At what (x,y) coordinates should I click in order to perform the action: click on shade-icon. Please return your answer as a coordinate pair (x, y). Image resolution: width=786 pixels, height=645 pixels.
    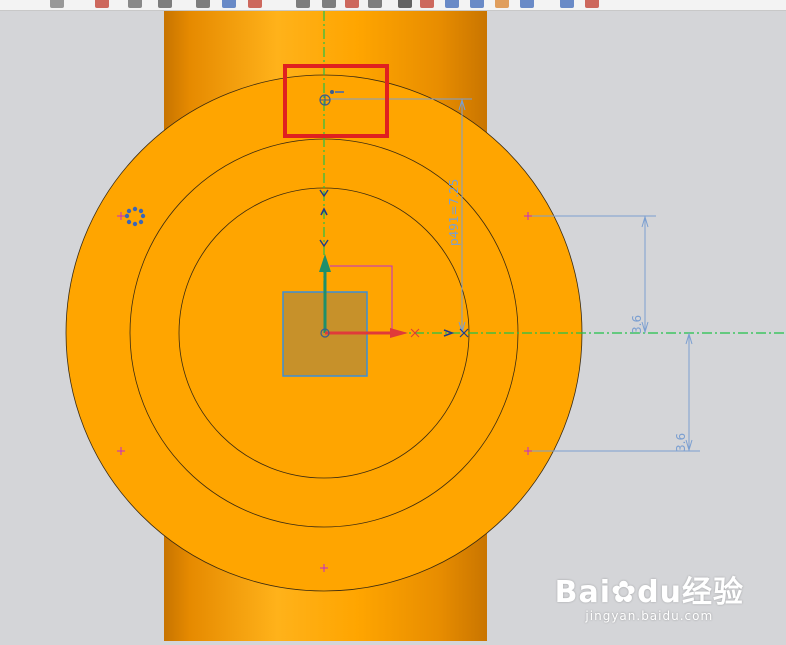
    Looking at the image, I should click on (527, 4).